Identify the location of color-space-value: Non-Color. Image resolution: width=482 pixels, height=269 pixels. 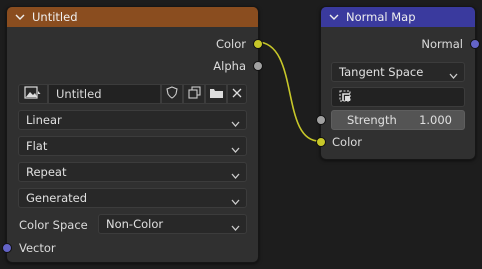
(135, 224).